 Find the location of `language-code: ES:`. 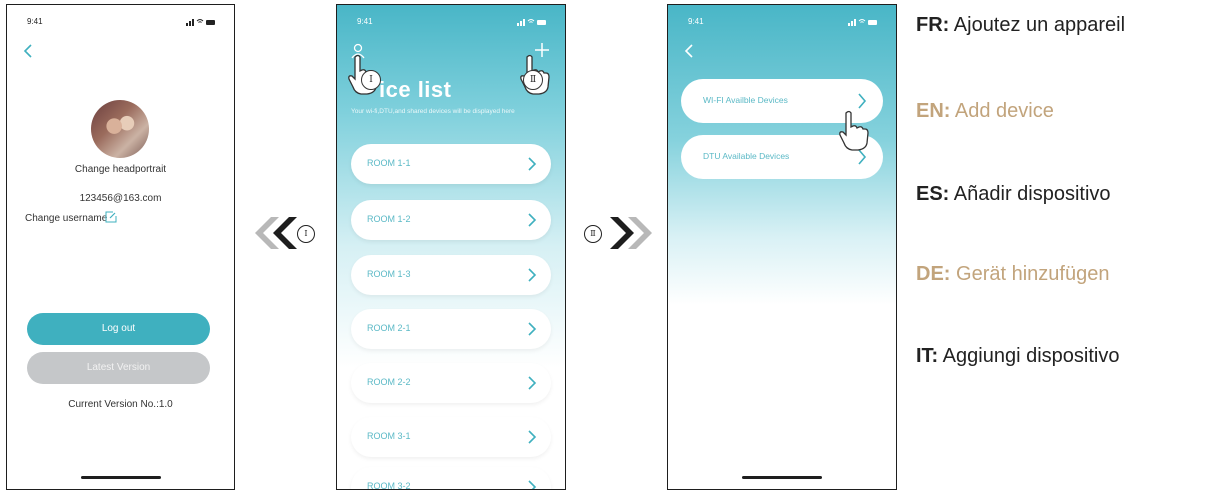

language-code: ES: is located at coordinates (933, 194).